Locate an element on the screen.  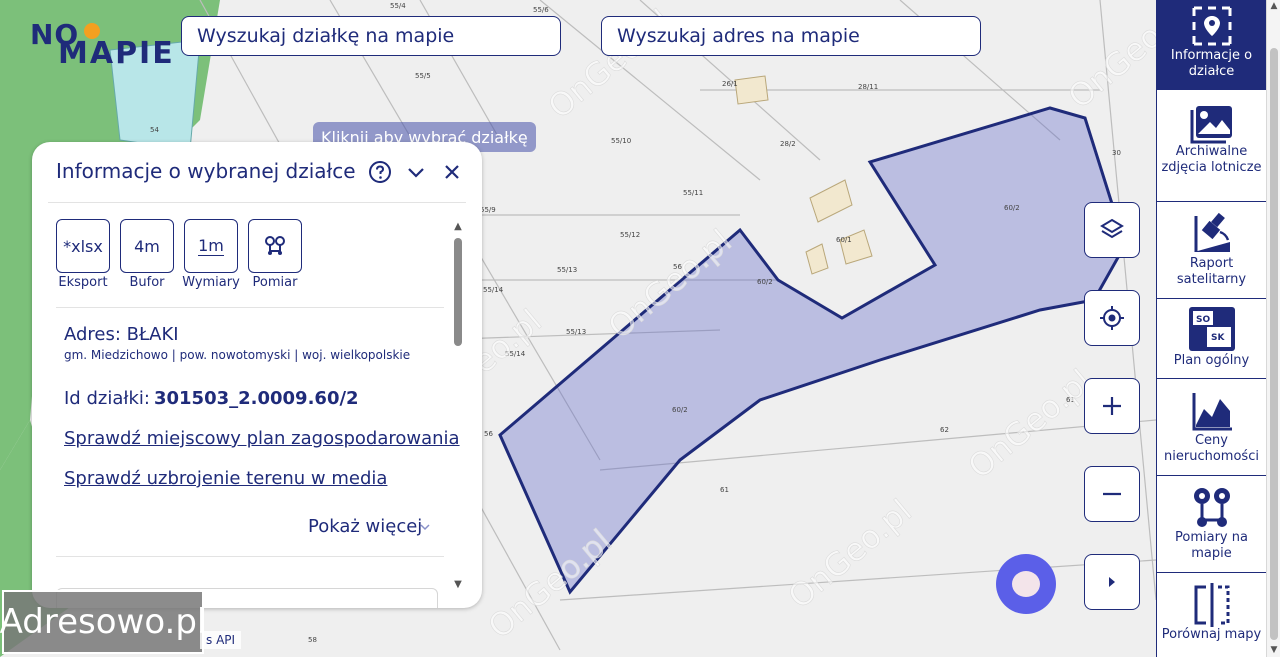
export-caption: Eksport is located at coordinates (83, 282).